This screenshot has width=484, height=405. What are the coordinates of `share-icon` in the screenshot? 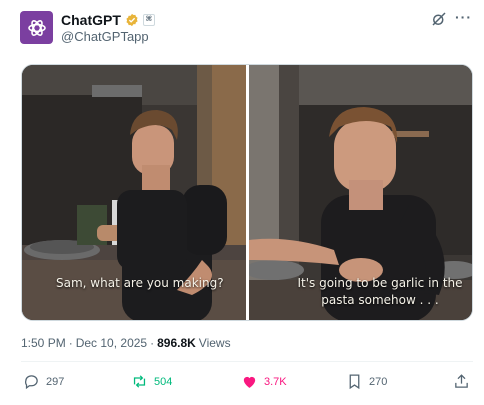 It's located at (461, 381).